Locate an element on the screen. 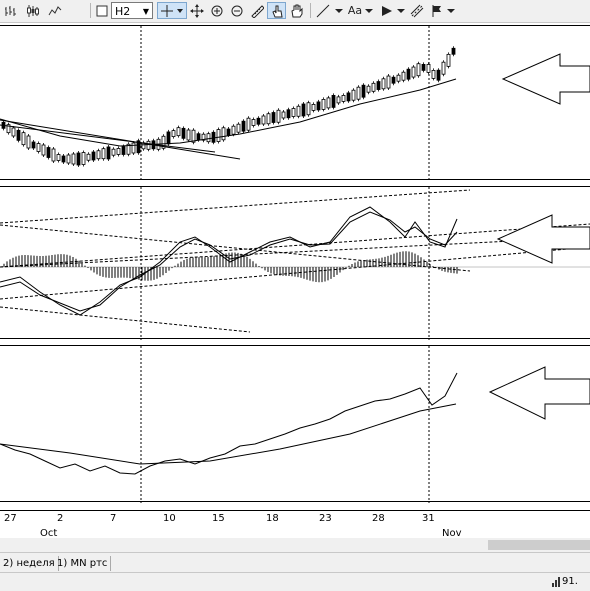 This screenshot has width=590, height=591. connection-bars-icon is located at coordinates (556, 582).